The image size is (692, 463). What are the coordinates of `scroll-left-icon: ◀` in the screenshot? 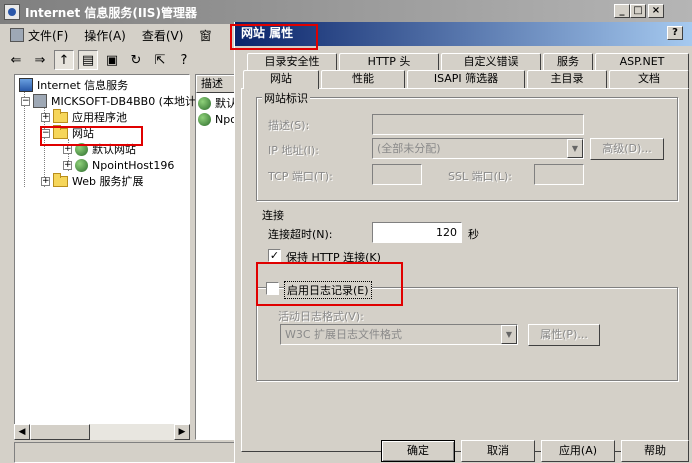 It's located at (22, 432).